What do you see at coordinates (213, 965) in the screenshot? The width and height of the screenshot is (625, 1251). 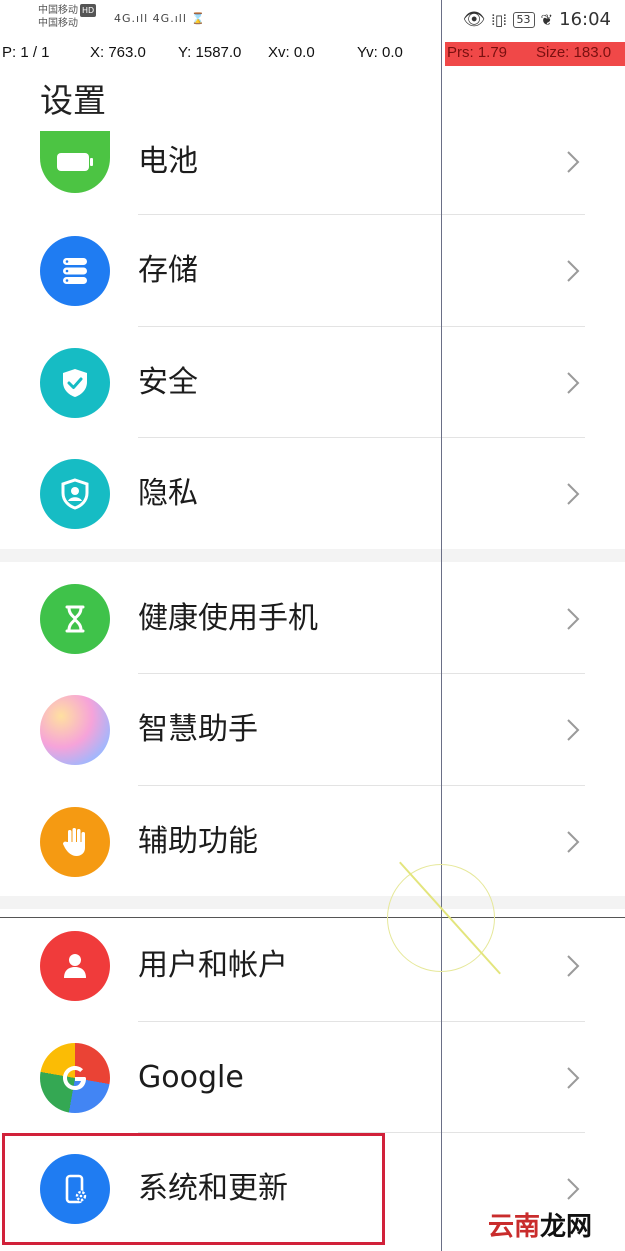 I see `settings-item-label: 用户和帐户` at bounding box center [213, 965].